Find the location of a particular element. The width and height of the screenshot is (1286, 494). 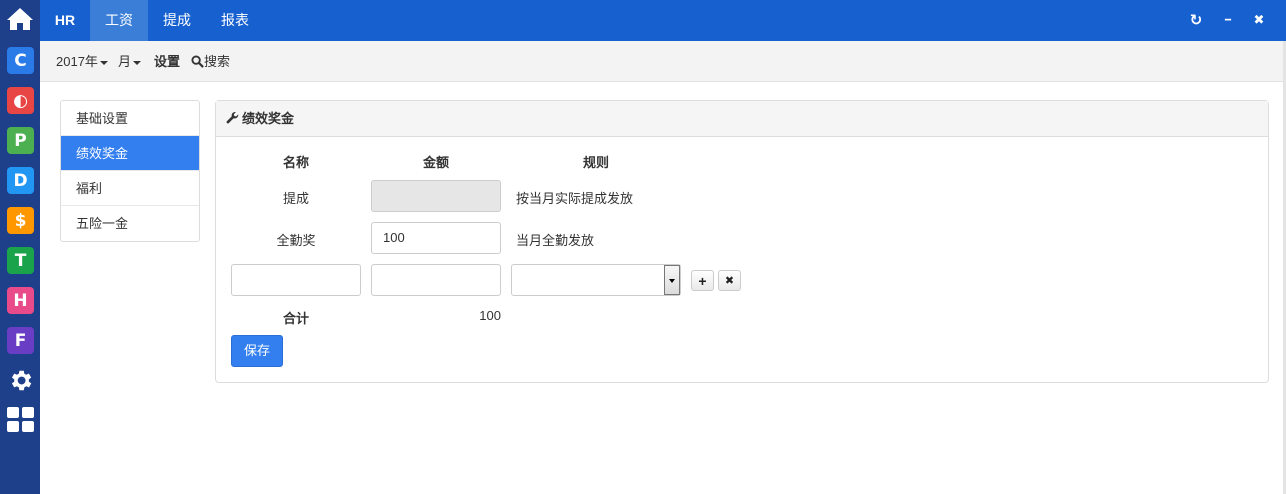

settings-menu: 基础设置 绩效奖金 福利 五险一金 is located at coordinates (130, 171).